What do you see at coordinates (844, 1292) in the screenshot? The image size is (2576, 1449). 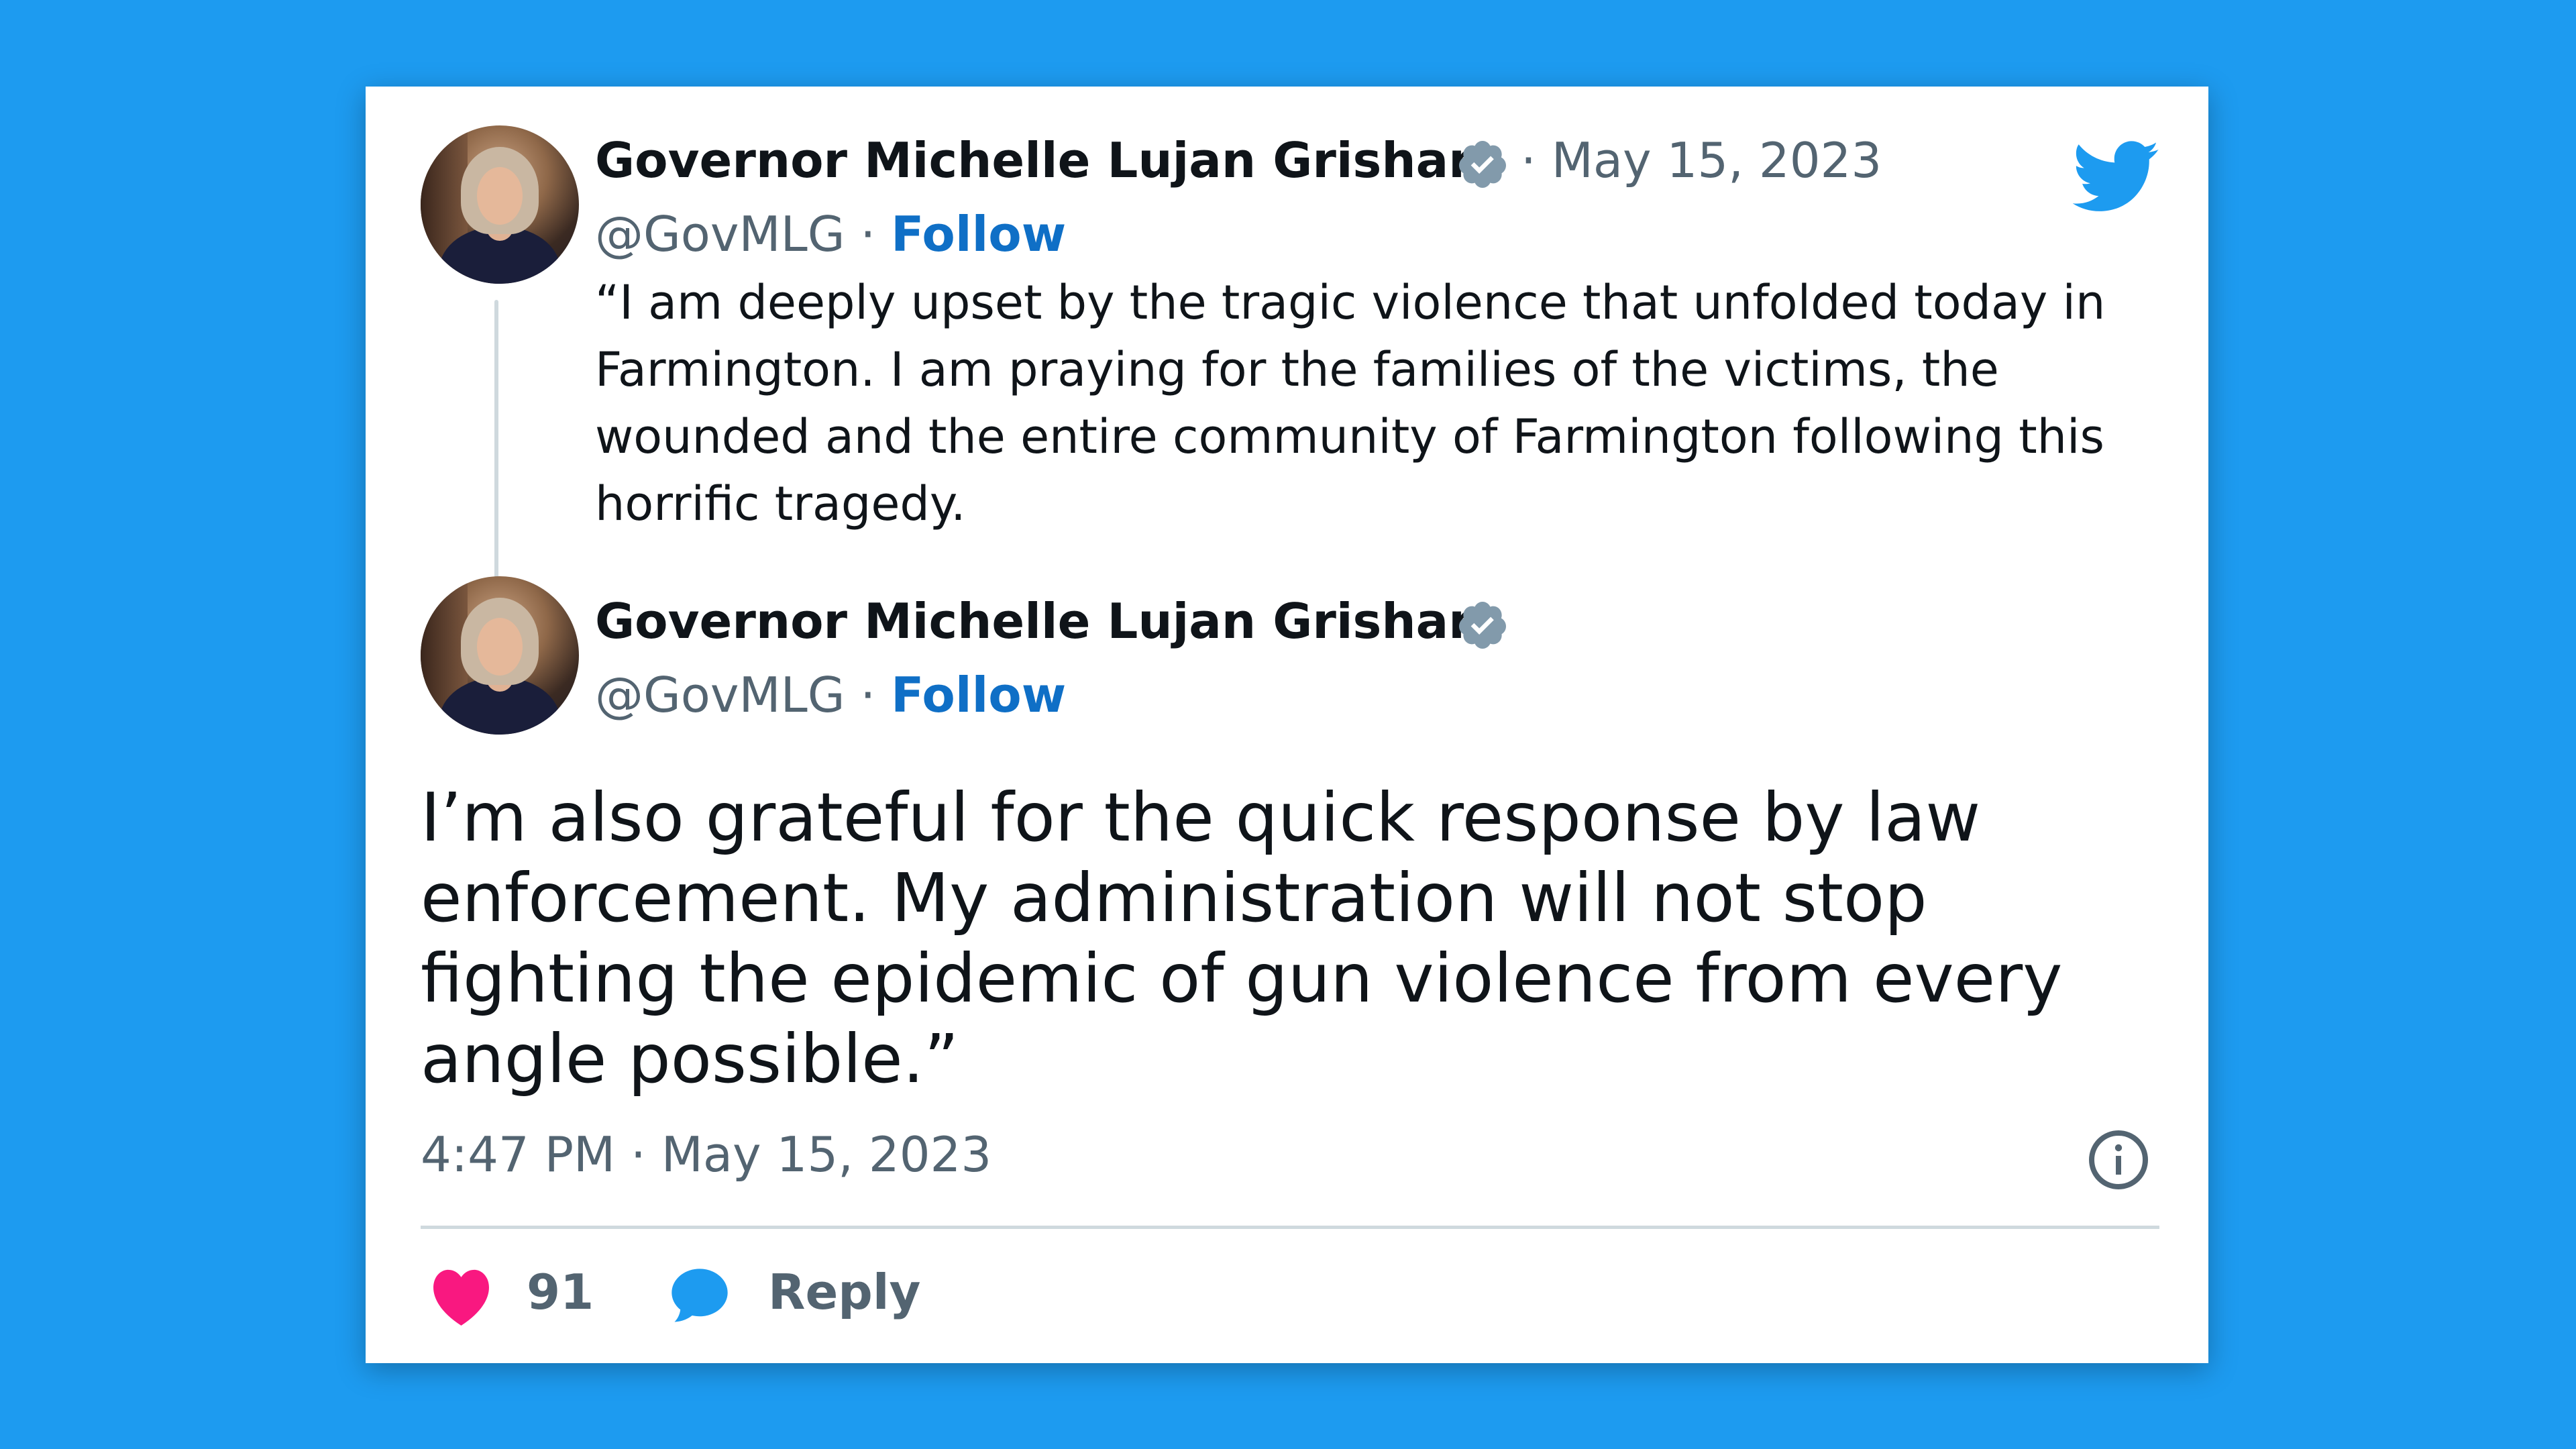 I see `reply-button: Reply` at bounding box center [844, 1292].